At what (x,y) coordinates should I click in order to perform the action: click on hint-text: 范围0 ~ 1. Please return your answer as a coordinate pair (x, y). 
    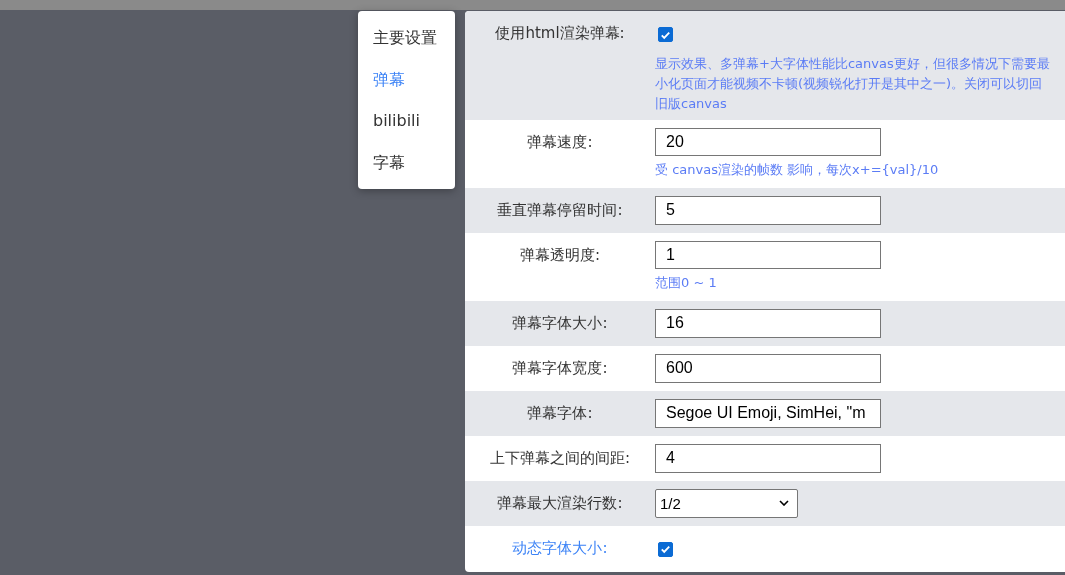
    Looking at the image, I should click on (686, 282).